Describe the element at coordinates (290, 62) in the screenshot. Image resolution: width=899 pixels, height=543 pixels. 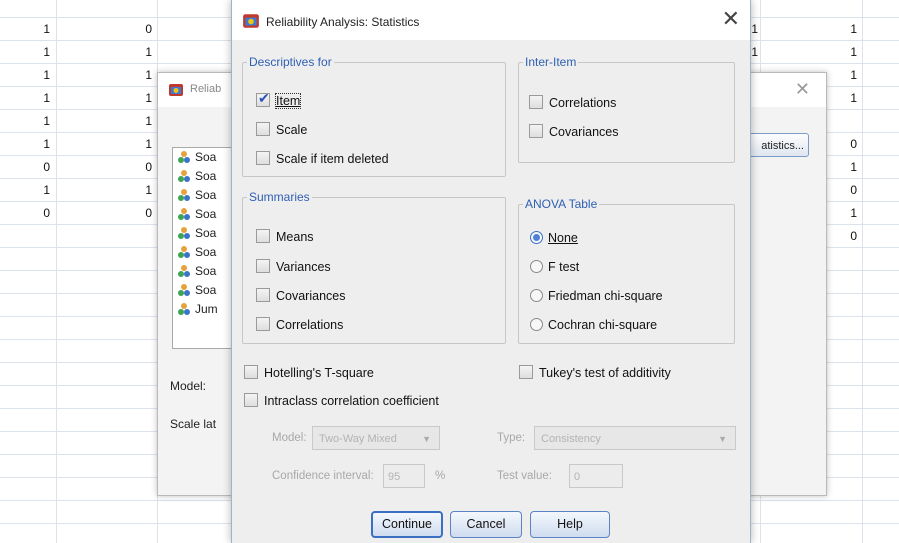
I see `descriptives-legend: Descriptives for` at that location.